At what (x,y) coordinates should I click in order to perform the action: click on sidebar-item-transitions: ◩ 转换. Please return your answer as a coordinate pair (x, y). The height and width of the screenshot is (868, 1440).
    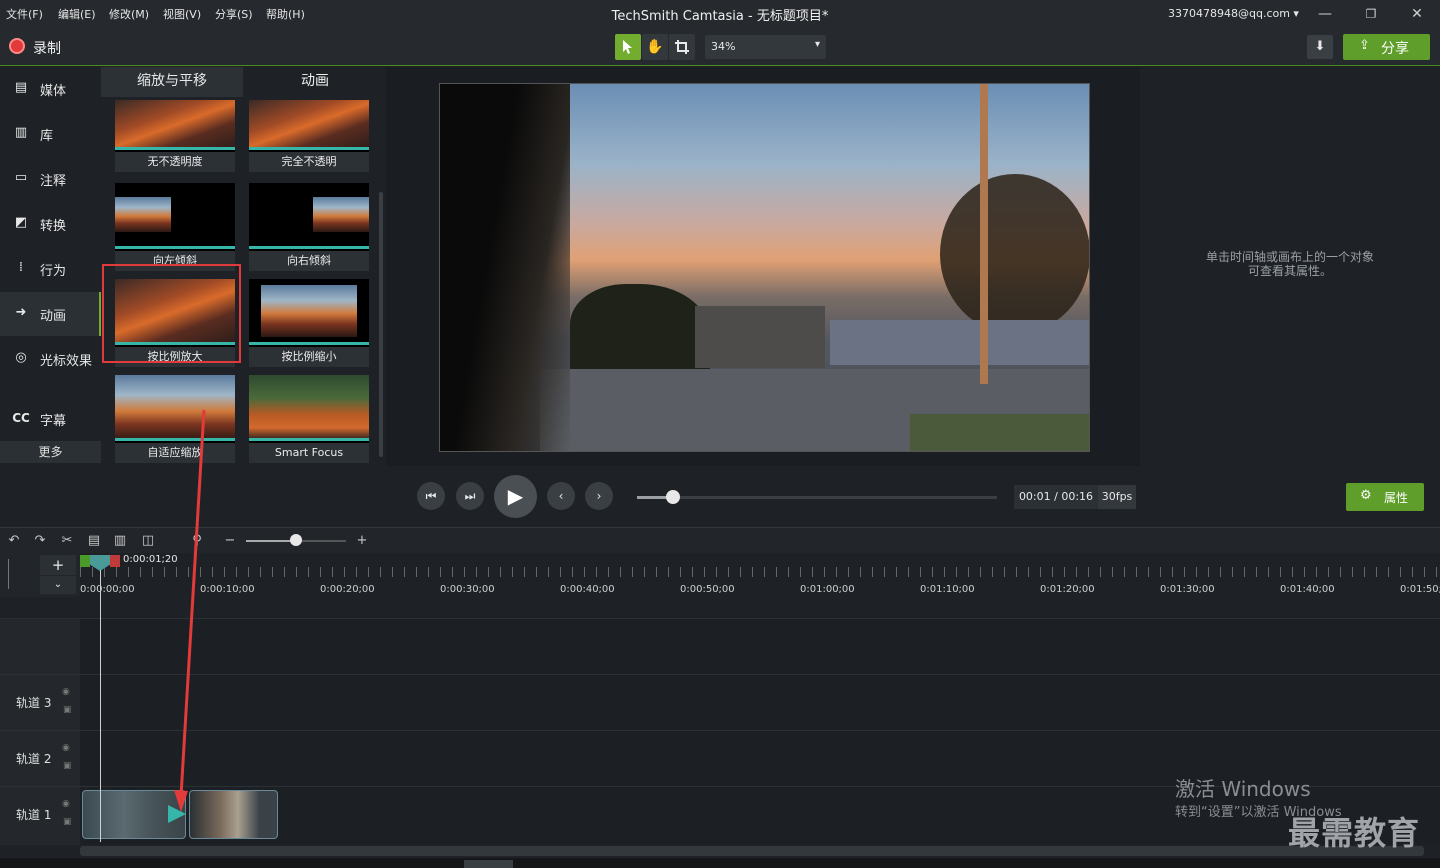
    Looking at the image, I should click on (50, 224).